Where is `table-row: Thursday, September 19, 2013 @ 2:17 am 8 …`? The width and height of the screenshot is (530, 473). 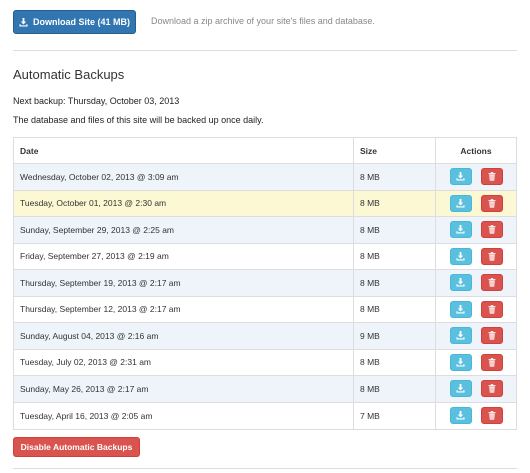
table-row: Thursday, September 19, 2013 @ 2:17 am 8 … is located at coordinates (265, 283).